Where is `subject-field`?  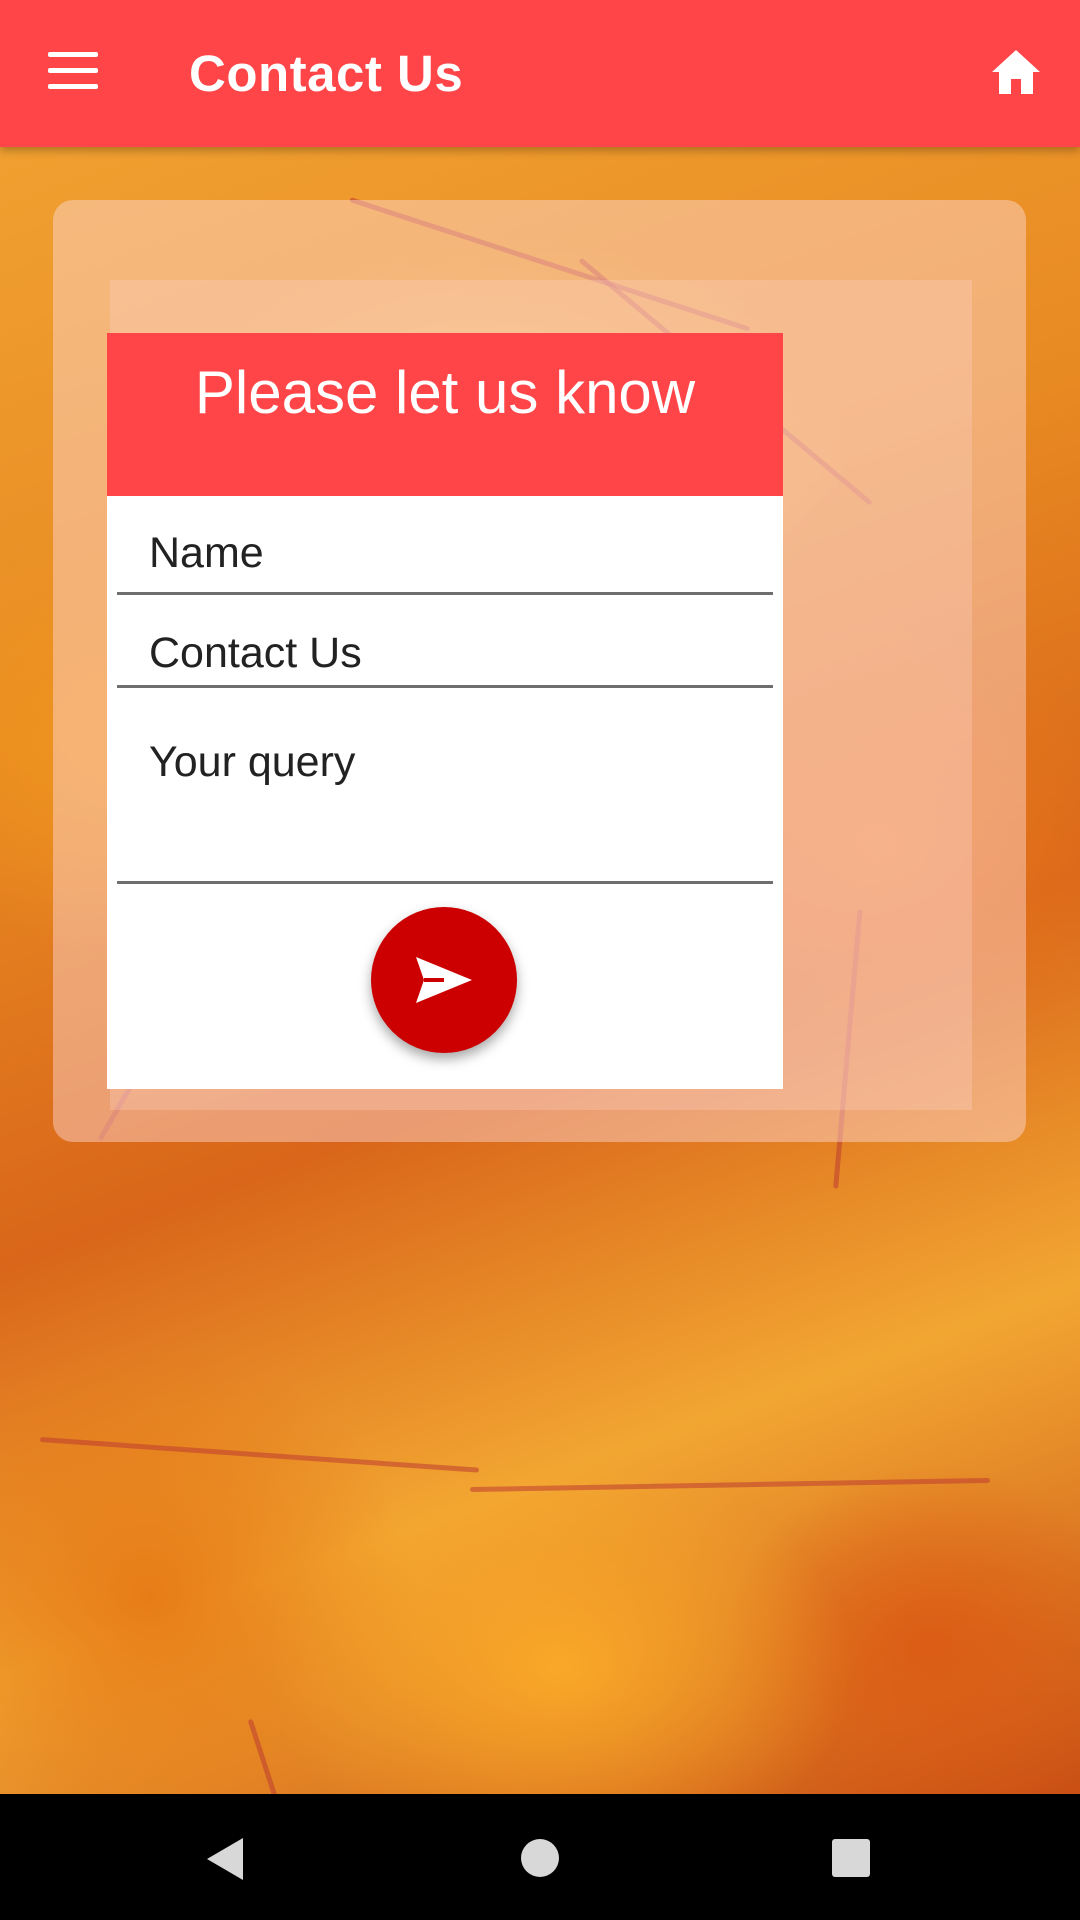
subject-field is located at coordinates (445, 648).